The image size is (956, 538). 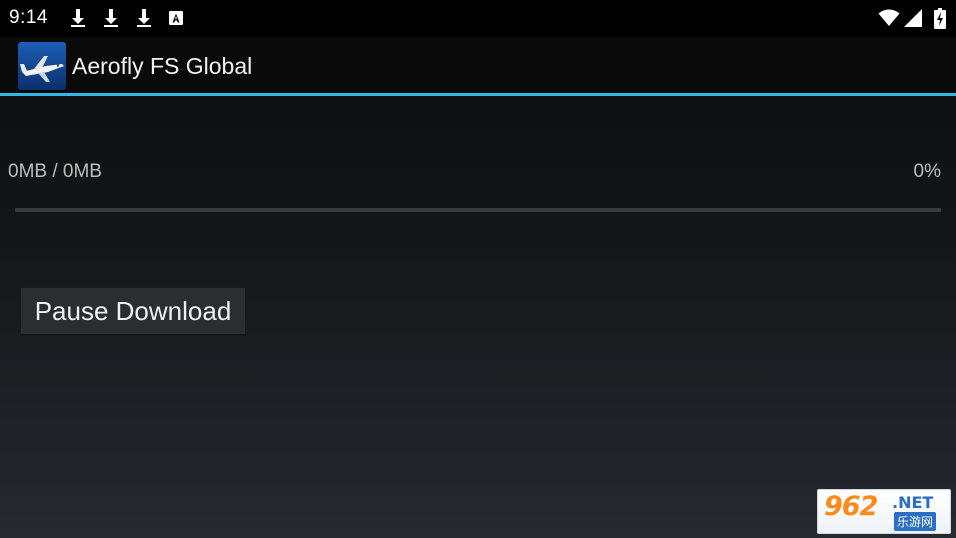 I want to click on app-title: Aerofly FS Global, so click(x=162, y=66).